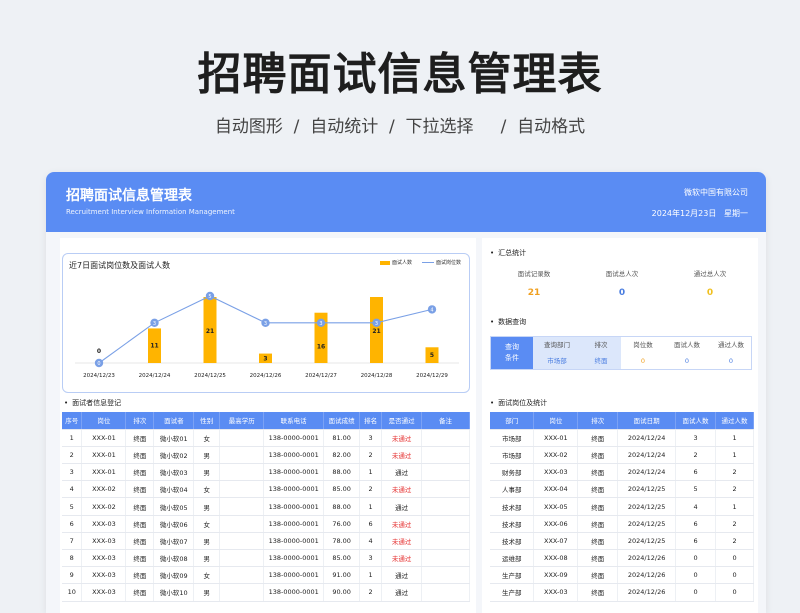  Describe the element at coordinates (556, 524) in the screenshot. I see `table-cell: XXX-06` at that location.